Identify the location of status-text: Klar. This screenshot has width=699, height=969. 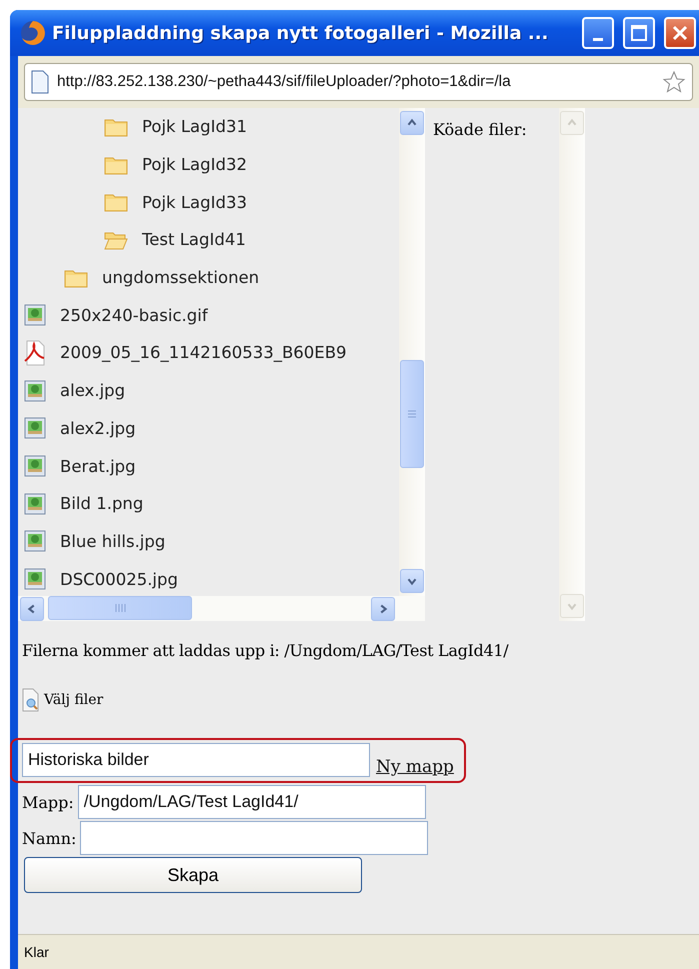
(37, 952).